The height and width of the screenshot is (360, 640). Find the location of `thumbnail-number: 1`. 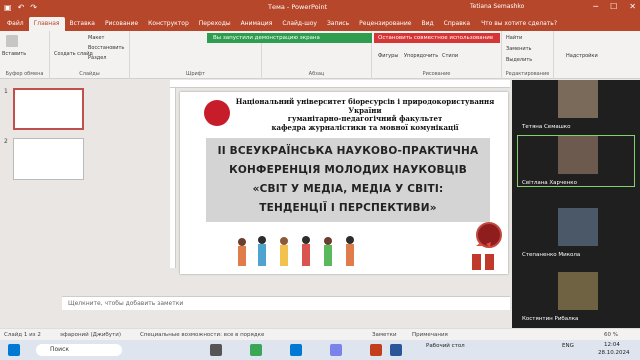

thumbnail-number: 1 is located at coordinates (6, 91).